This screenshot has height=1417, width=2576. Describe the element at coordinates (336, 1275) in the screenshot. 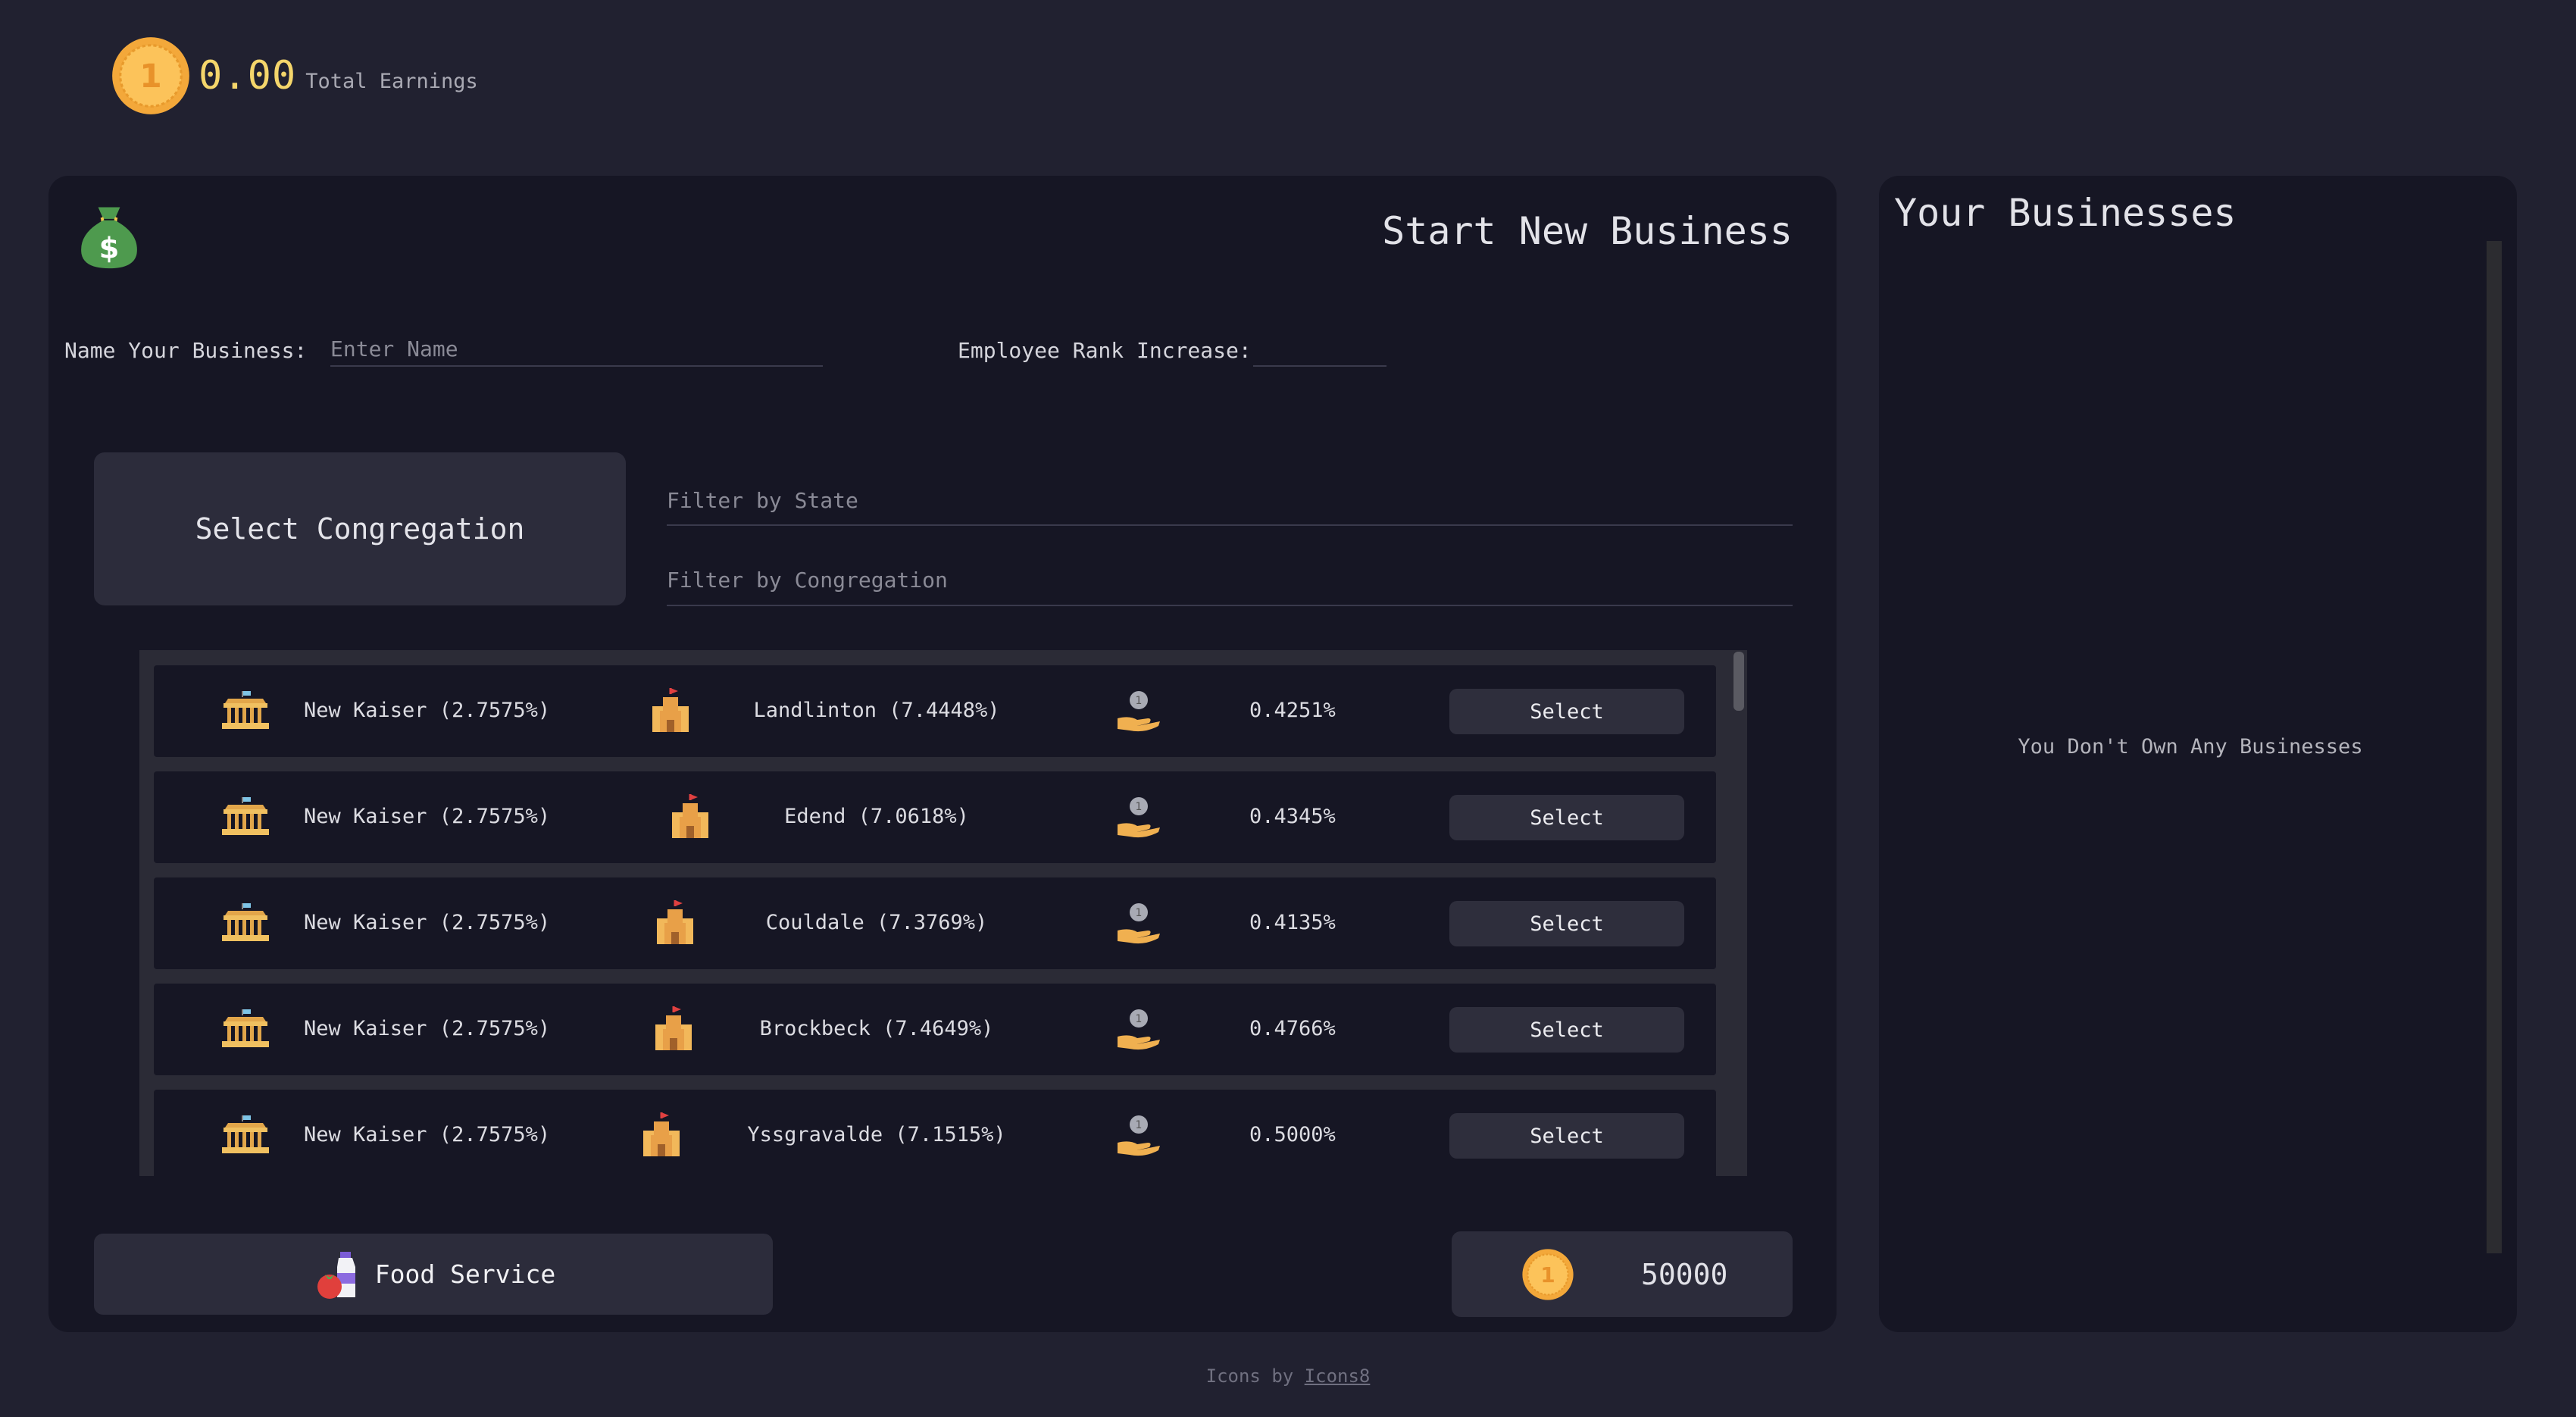

I see `food-icon` at that location.